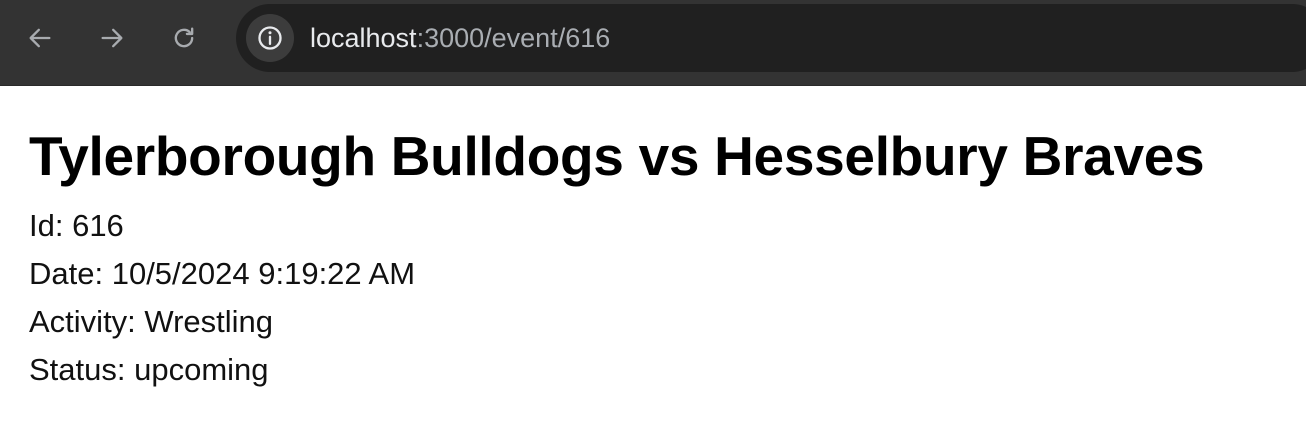 This screenshot has width=1306, height=442. Describe the element at coordinates (151, 321) in the screenshot. I see `event-activity: Activity: Wrestling` at that location.